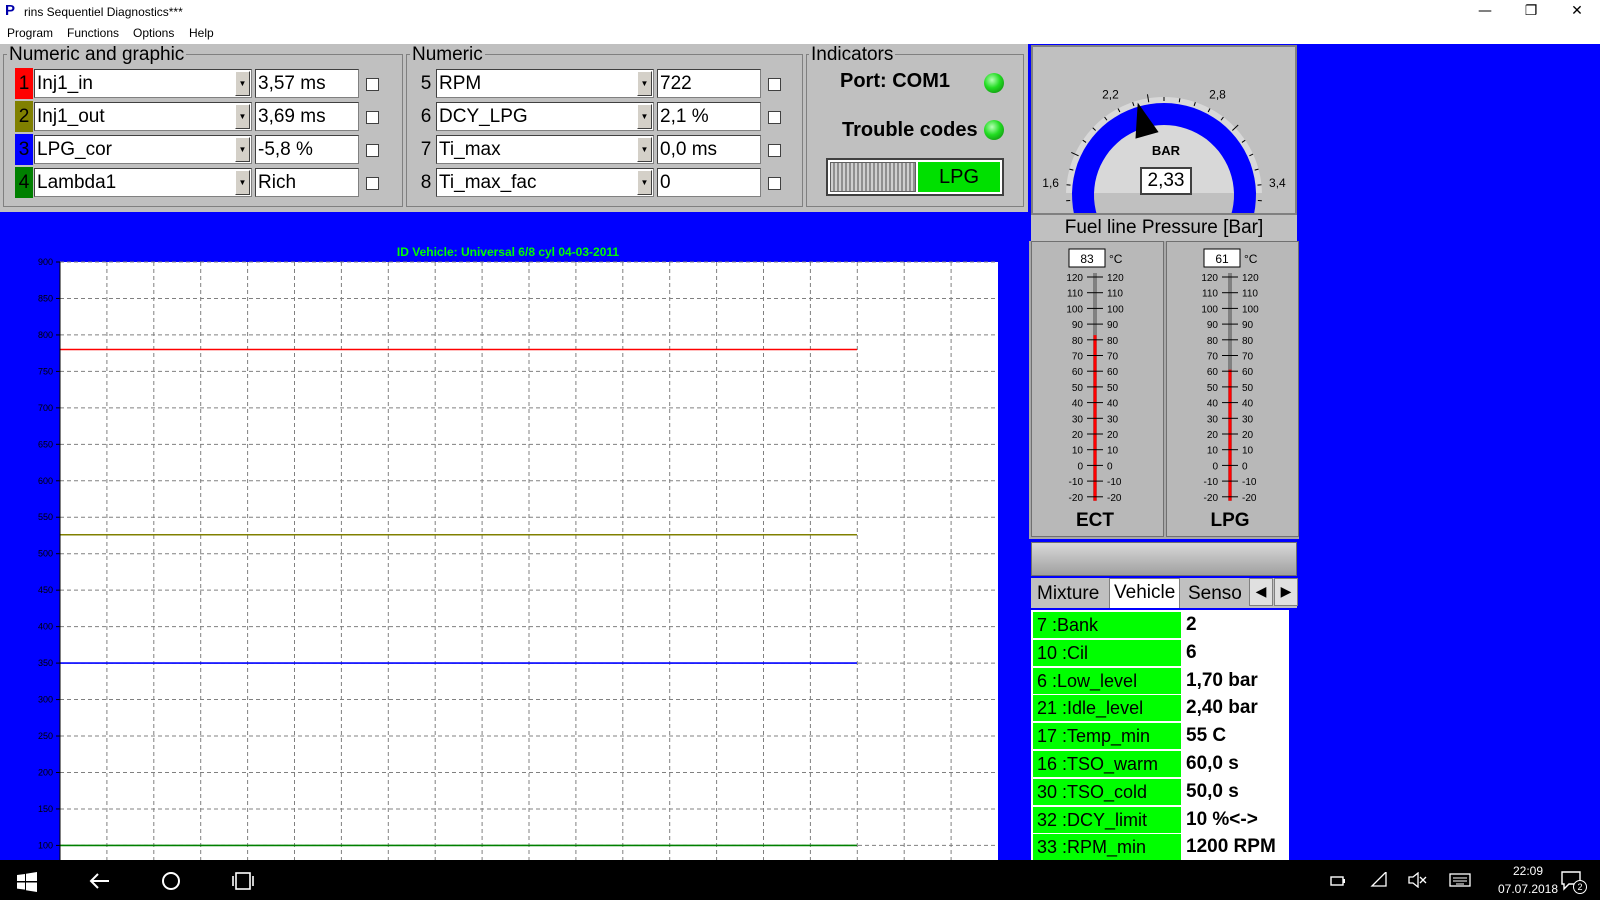 Image resolution: width=1600 pixels, height=900 pixels. Describe the element at coordinates (426, 83) in the screenshot. I see `param-number: 5` at that location.